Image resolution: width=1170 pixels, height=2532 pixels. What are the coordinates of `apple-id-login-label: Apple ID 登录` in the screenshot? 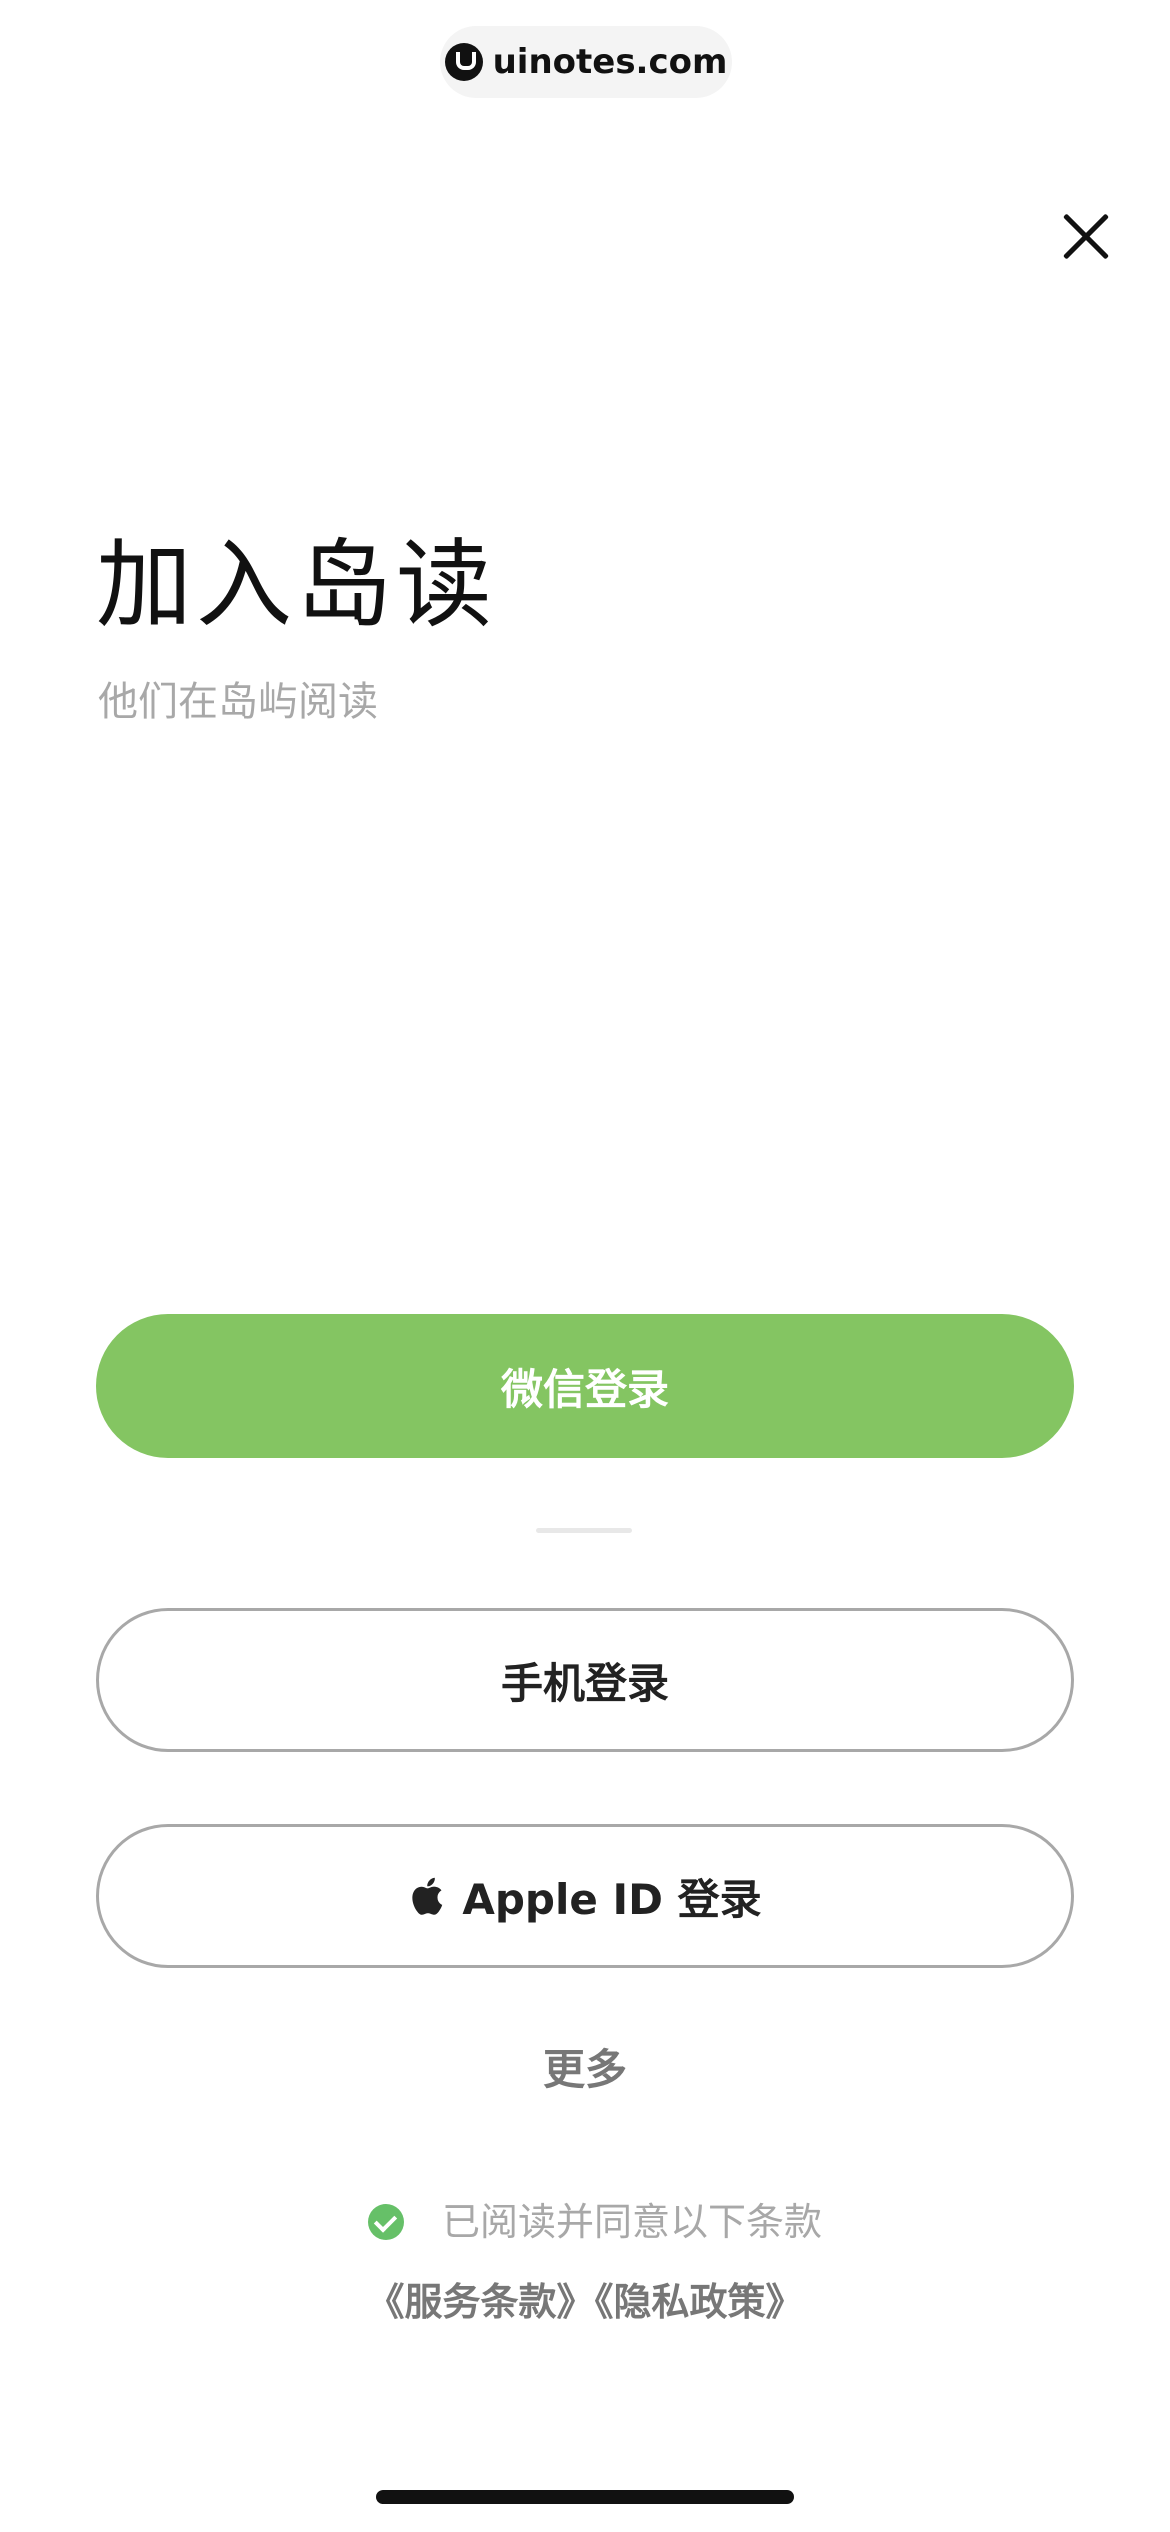 It's located at (612, 1899).